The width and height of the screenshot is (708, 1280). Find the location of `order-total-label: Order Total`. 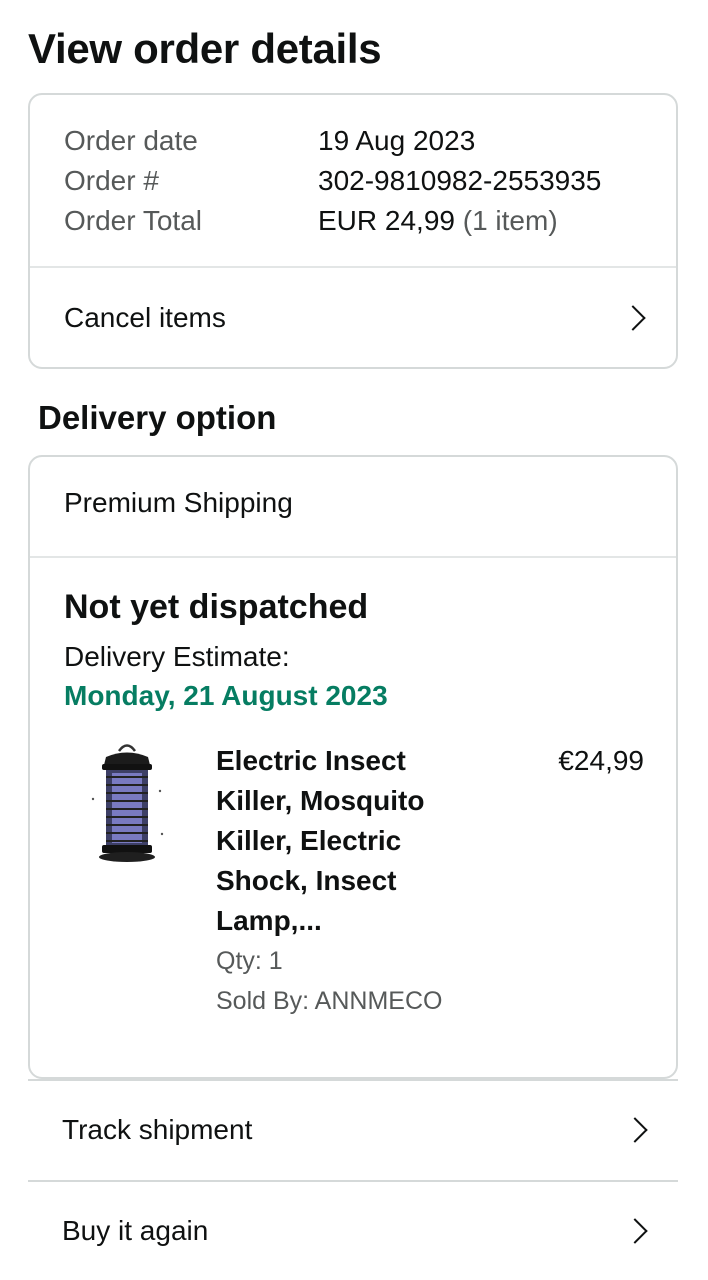

order-total-label: Order Total is located at coordinates (133, 220).